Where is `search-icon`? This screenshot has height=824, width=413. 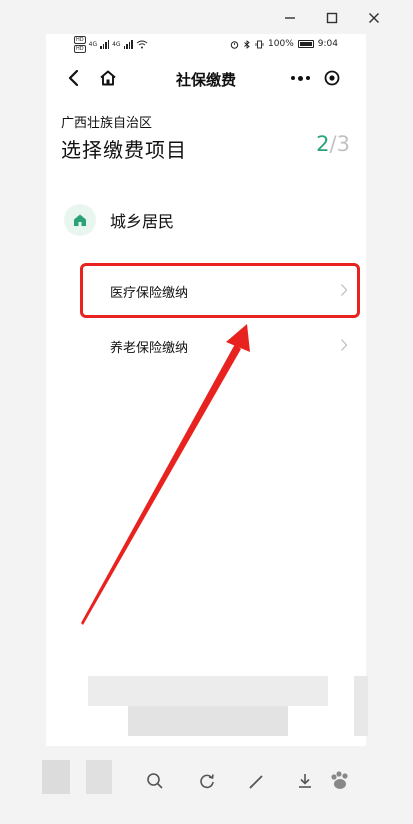
search-icon is located at coordinates (155, 781).